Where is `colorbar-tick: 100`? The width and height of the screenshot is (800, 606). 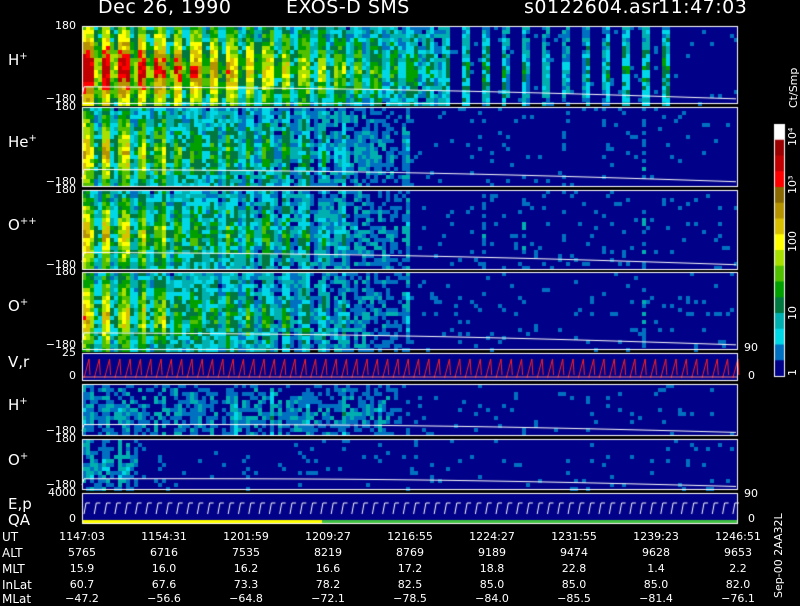 colorbar-tick: 100 is located at coordinates (792, 241).